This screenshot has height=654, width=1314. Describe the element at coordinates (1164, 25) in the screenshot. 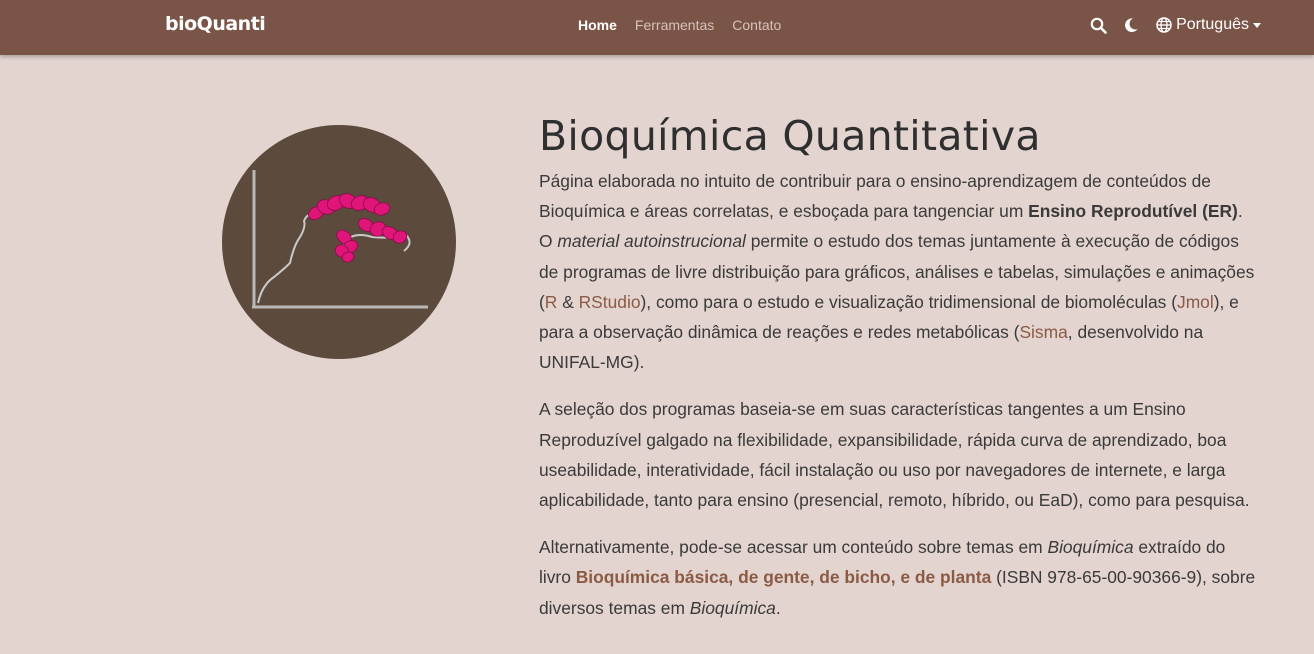

I see `globe-icon` at that location.